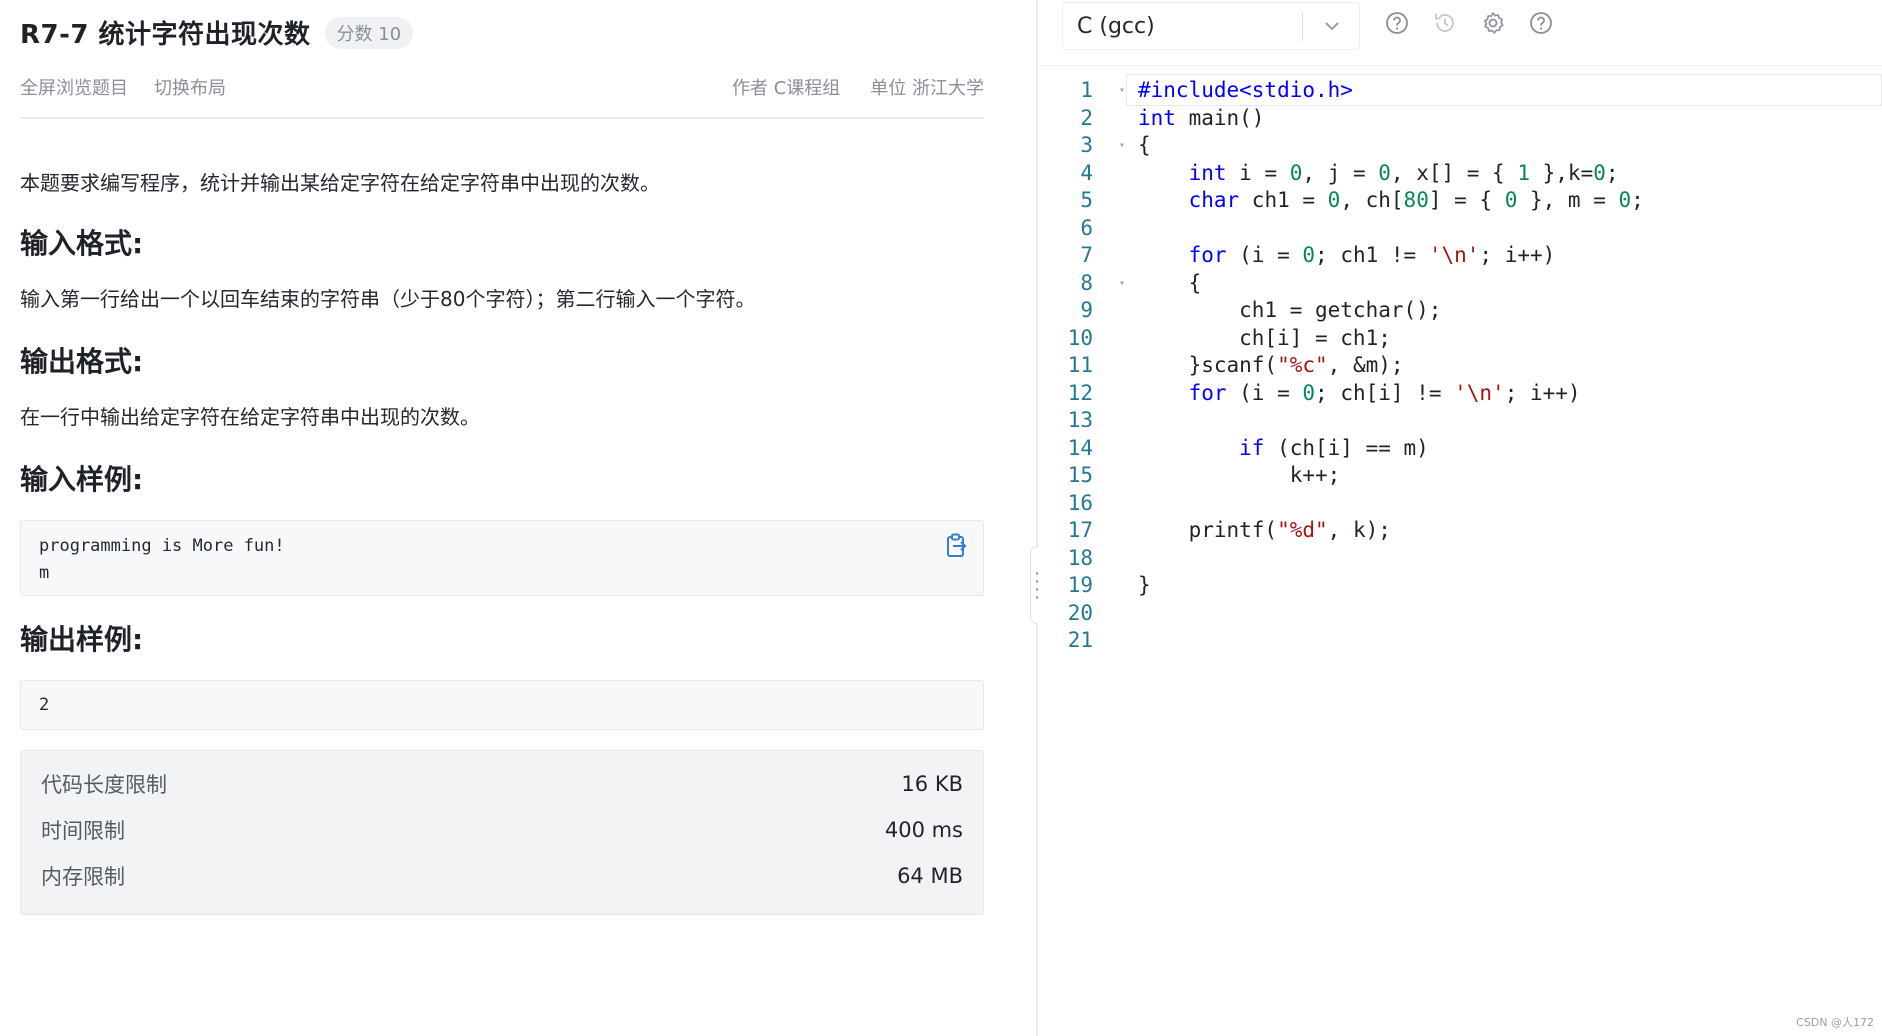  Describe the element at coordinates (1493, 23) in the screenshot. I see `gear-icon` at that location.